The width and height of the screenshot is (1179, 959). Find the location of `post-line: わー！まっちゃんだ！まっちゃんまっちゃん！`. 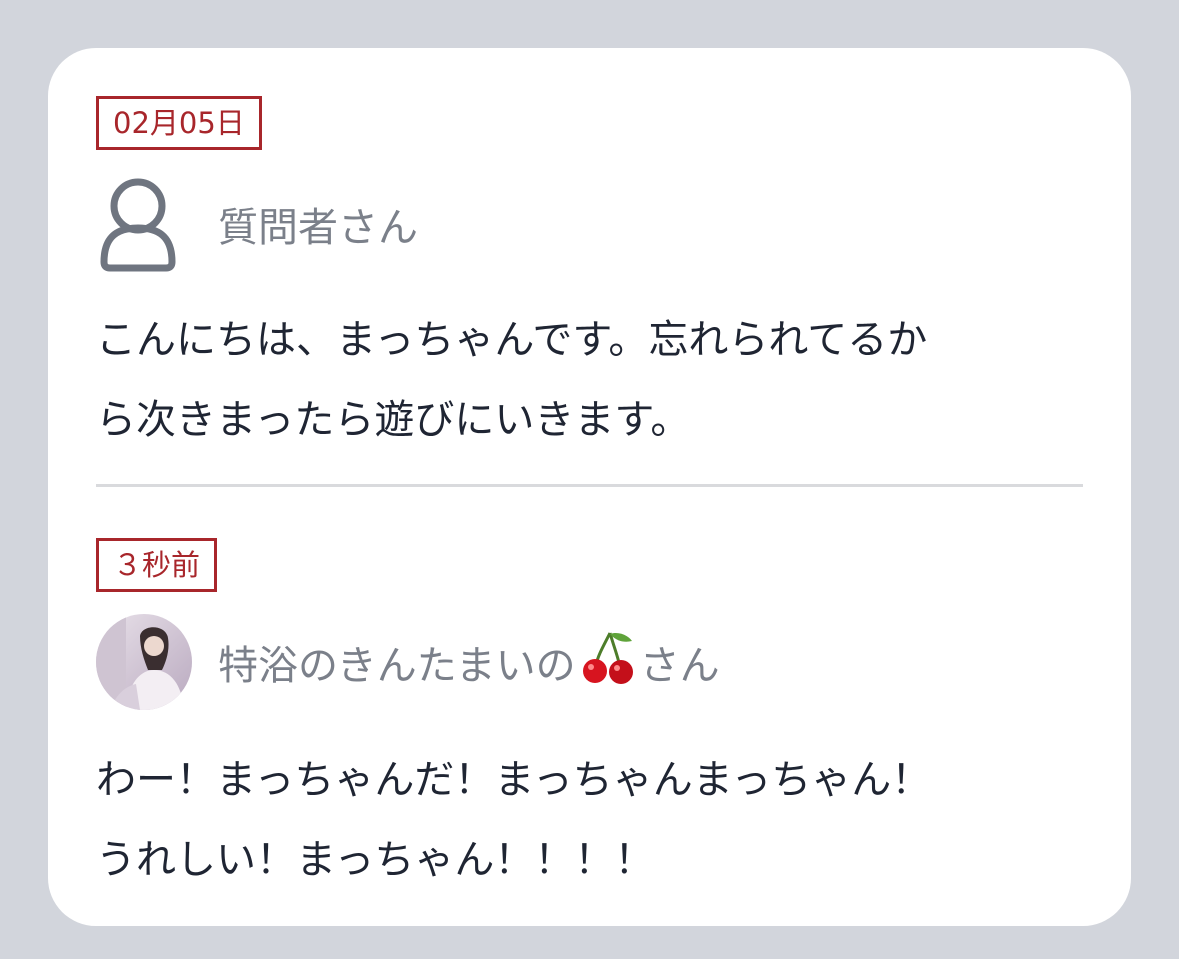

post-line: わー！まっちゃんだ！まっちゃんまっちゃん！ is located at coordinates (514, 780).